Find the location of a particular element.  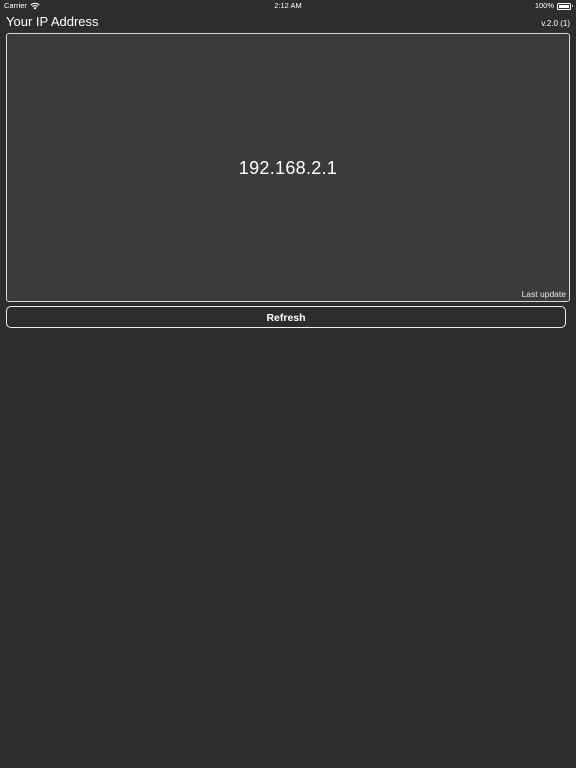

last-update-label: Last update is located at coordinates (543, 294).